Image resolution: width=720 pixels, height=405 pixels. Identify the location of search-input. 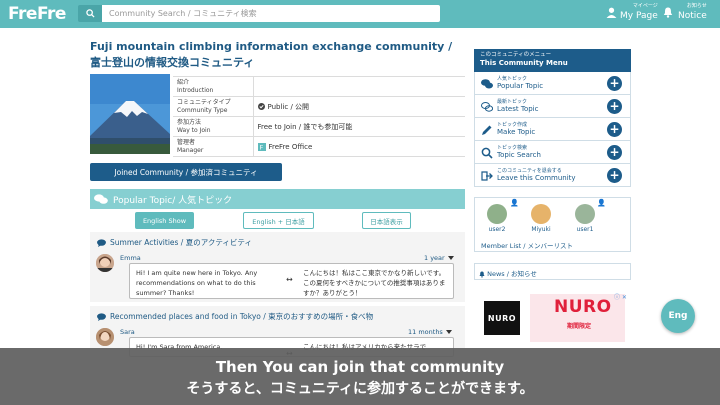
(271, 13).